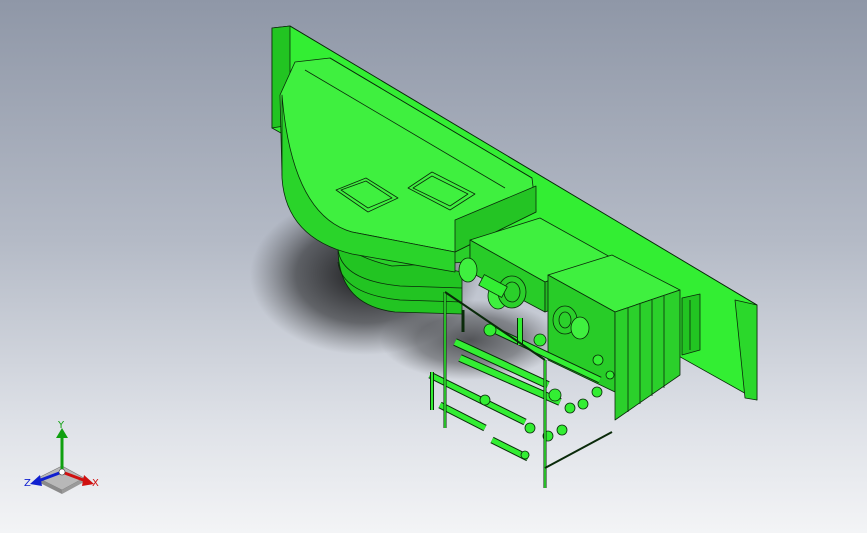 Image resolution: width=867 pixels, height=533 pixels. Describe the element at coordinates (27, 483) in the screenshot. I see `z-axis-label: Z` at that location.